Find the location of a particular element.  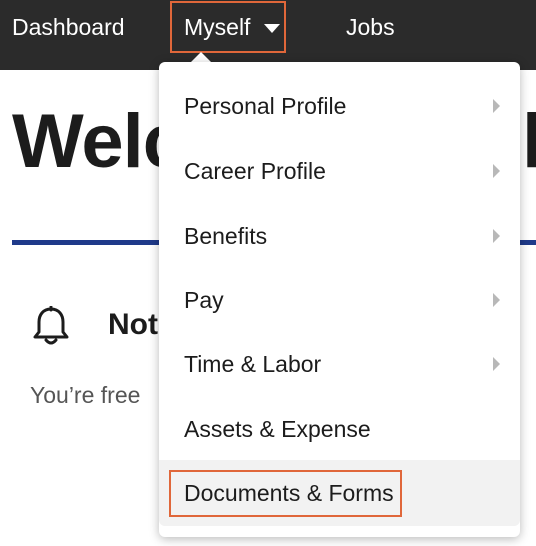

notifications-heading: Not is located at coordinates (133, 324).